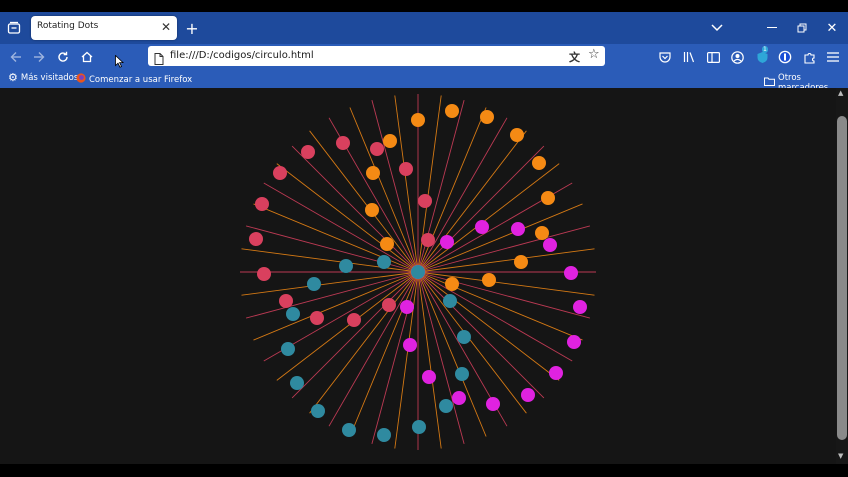 The height and width of the screenshot is (477, 848). What do you see at coordinates (424, 470) in the screenshot?
I see `bottom-strip` at bounding box center [424, 470].